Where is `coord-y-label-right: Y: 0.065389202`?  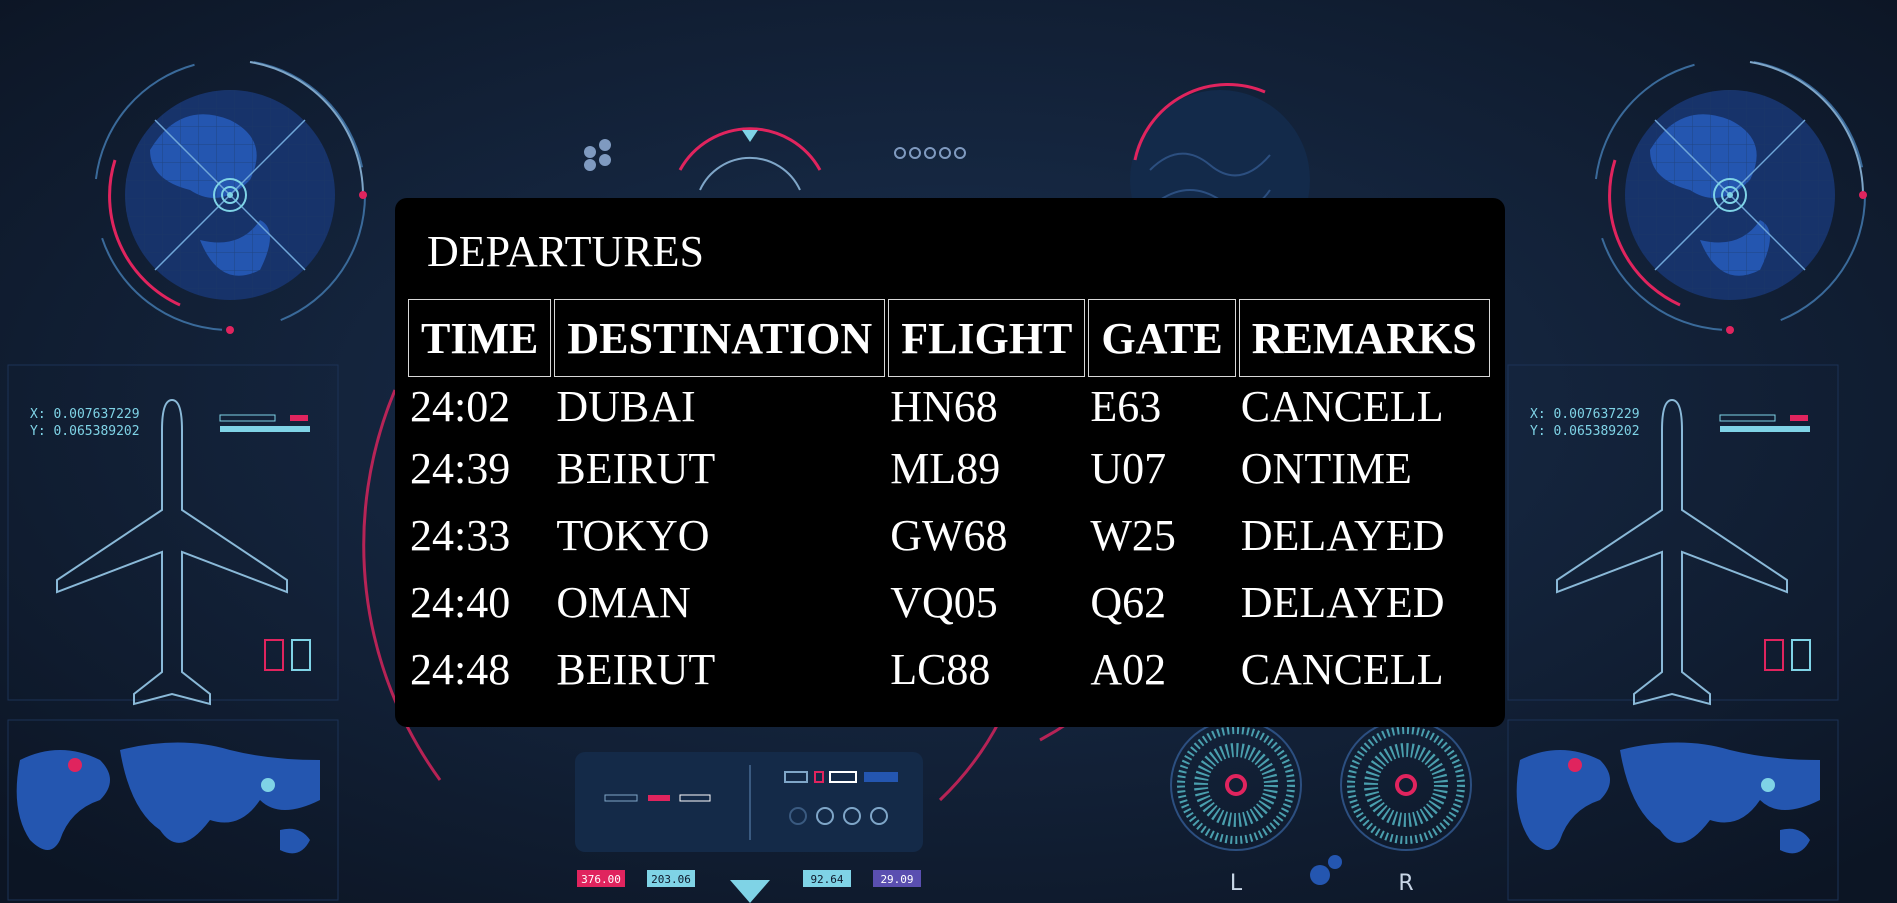 coord-y-label-right: Y: 0.065389202 is located at coordinates (1585, 431).